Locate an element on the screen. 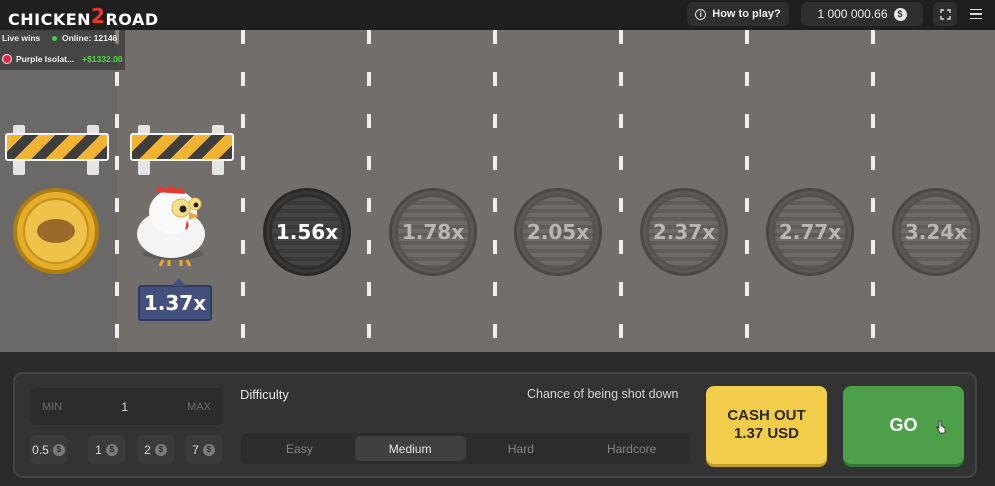 The width and height of the screenshot is (995, 486). quick-bet-button: 1 $ is located at coordinates (106, 449).